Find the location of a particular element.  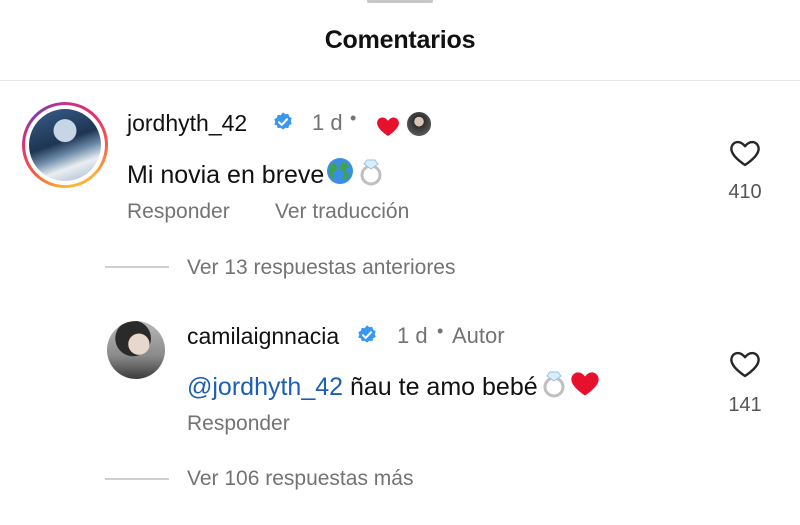

view-more-replies-button: Ver 106 respuestas más is located at coordinates (300, 479).